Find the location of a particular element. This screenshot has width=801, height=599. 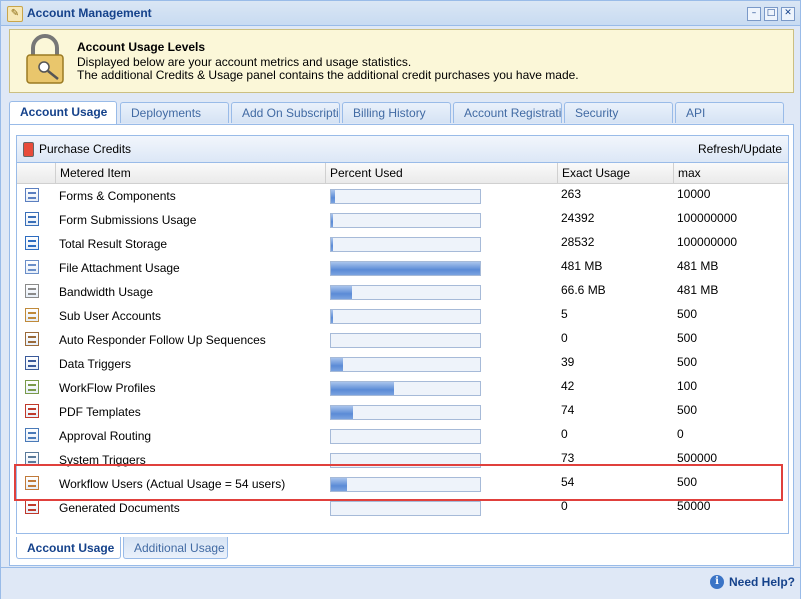

exact-usage-value: 39 is located at coordinates (568, 362).